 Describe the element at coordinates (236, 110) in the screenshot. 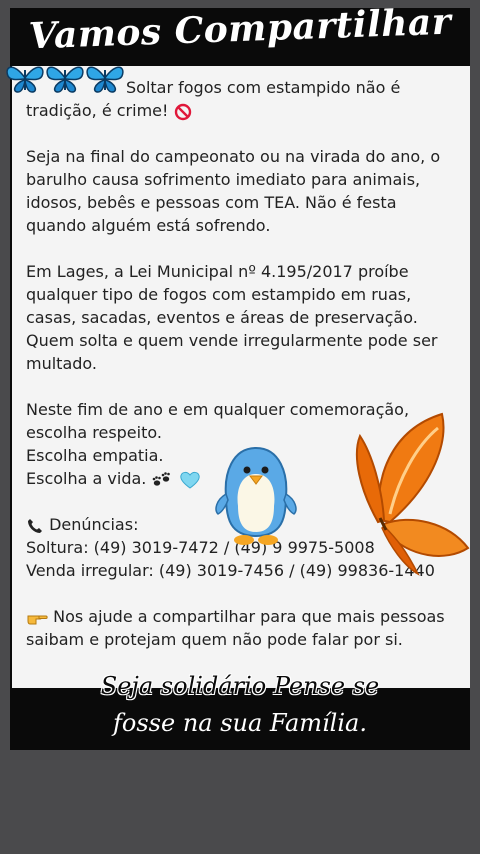

I see `post-line: tradição, é crime!` at that location.